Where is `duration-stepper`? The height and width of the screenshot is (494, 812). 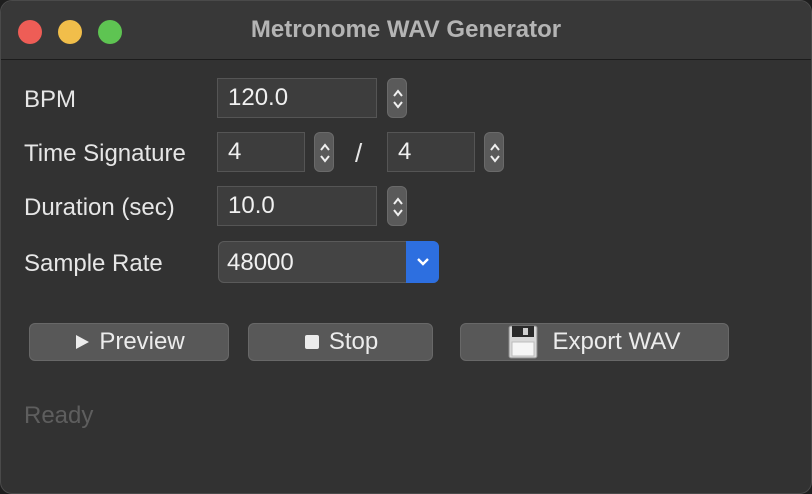 duration-stepper is located at coordinates (397, 206).